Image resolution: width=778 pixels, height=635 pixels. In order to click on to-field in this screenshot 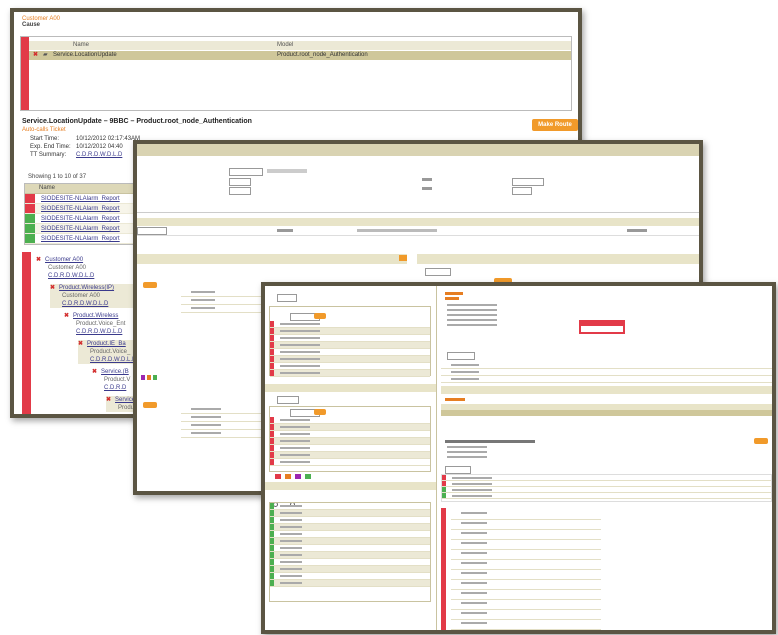, I will do `click(240, 191)`.